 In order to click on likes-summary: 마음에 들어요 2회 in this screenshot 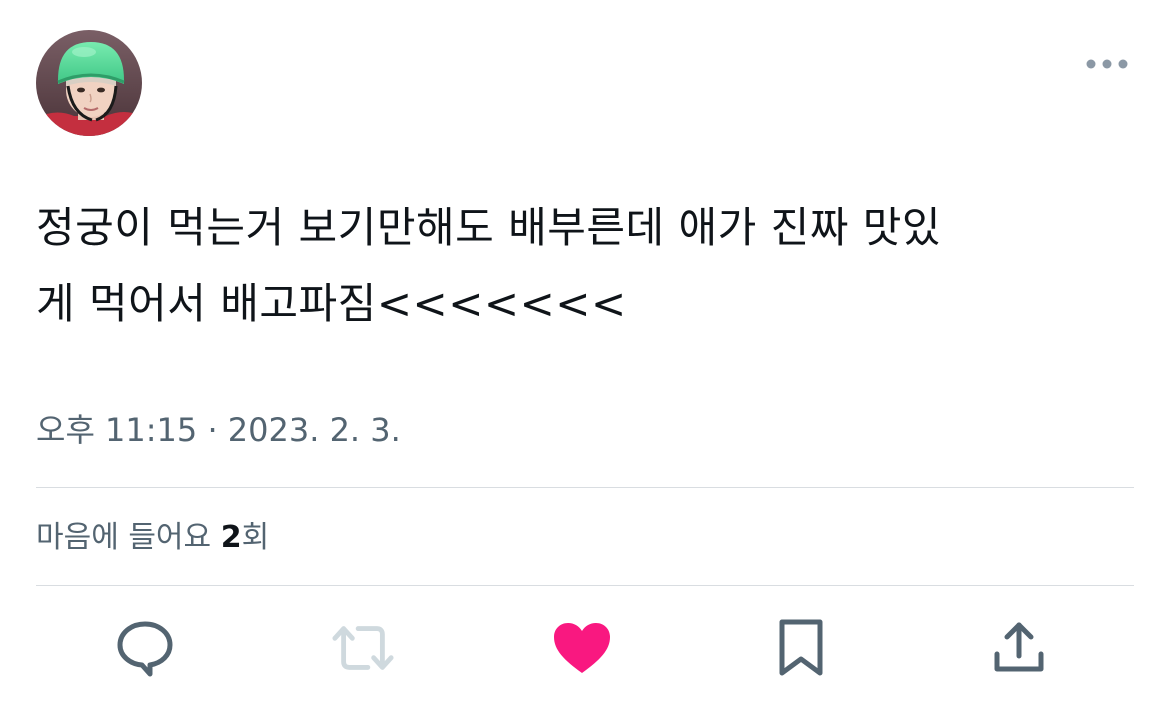, I will do `click(152, 538)`.